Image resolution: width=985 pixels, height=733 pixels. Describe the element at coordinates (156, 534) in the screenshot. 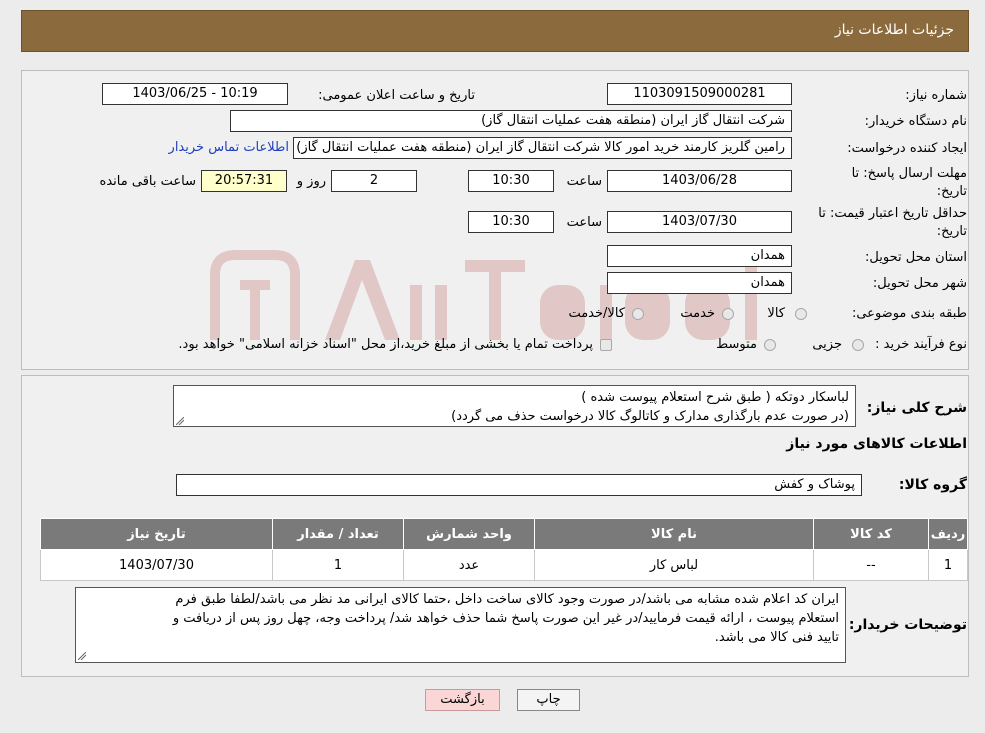

I see `col-need-date: تاریخ نیاز` at that location.